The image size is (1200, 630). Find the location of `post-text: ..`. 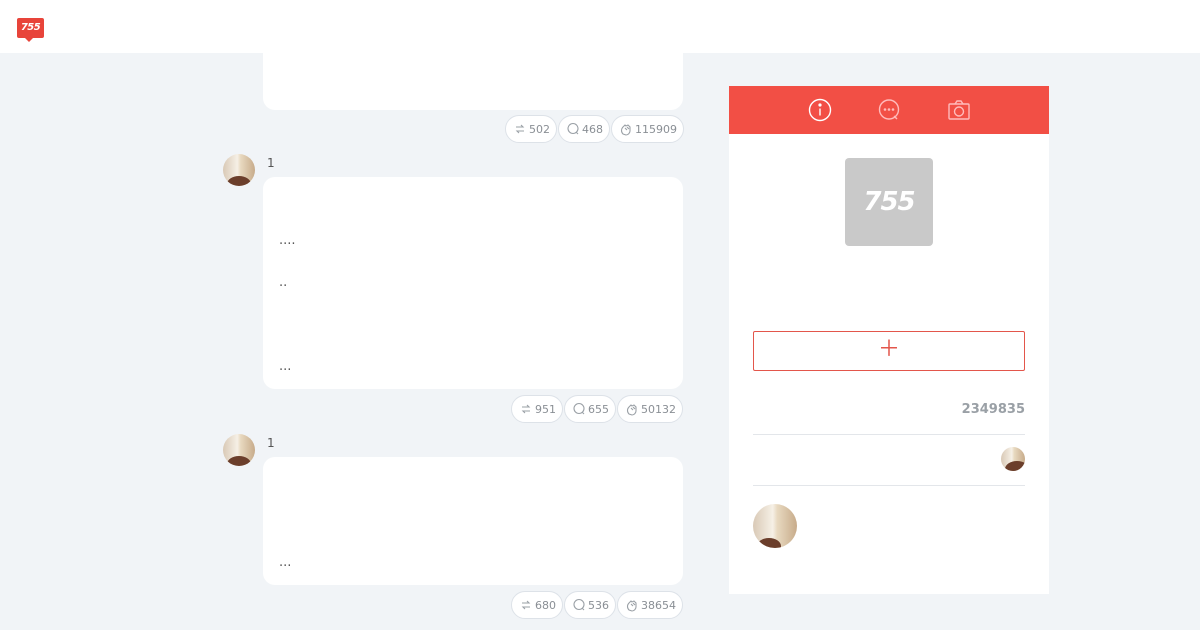

post-text: .. is located at coordinates (283, 282).